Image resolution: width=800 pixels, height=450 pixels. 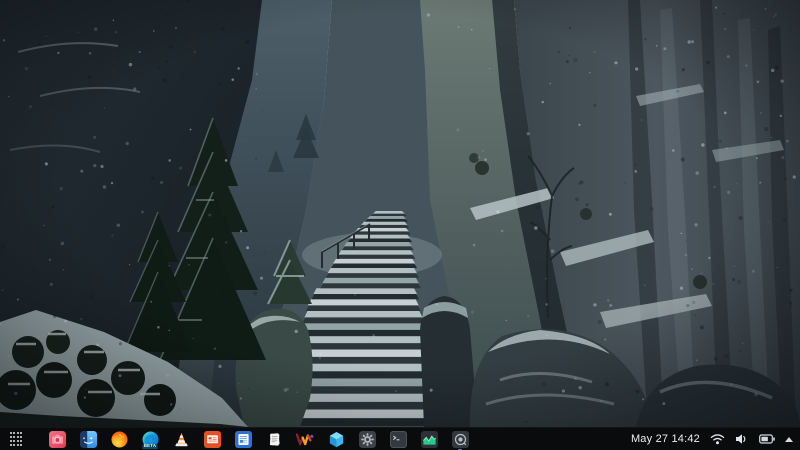 I want to click on firefox-icon, so click(x=119, y=439).